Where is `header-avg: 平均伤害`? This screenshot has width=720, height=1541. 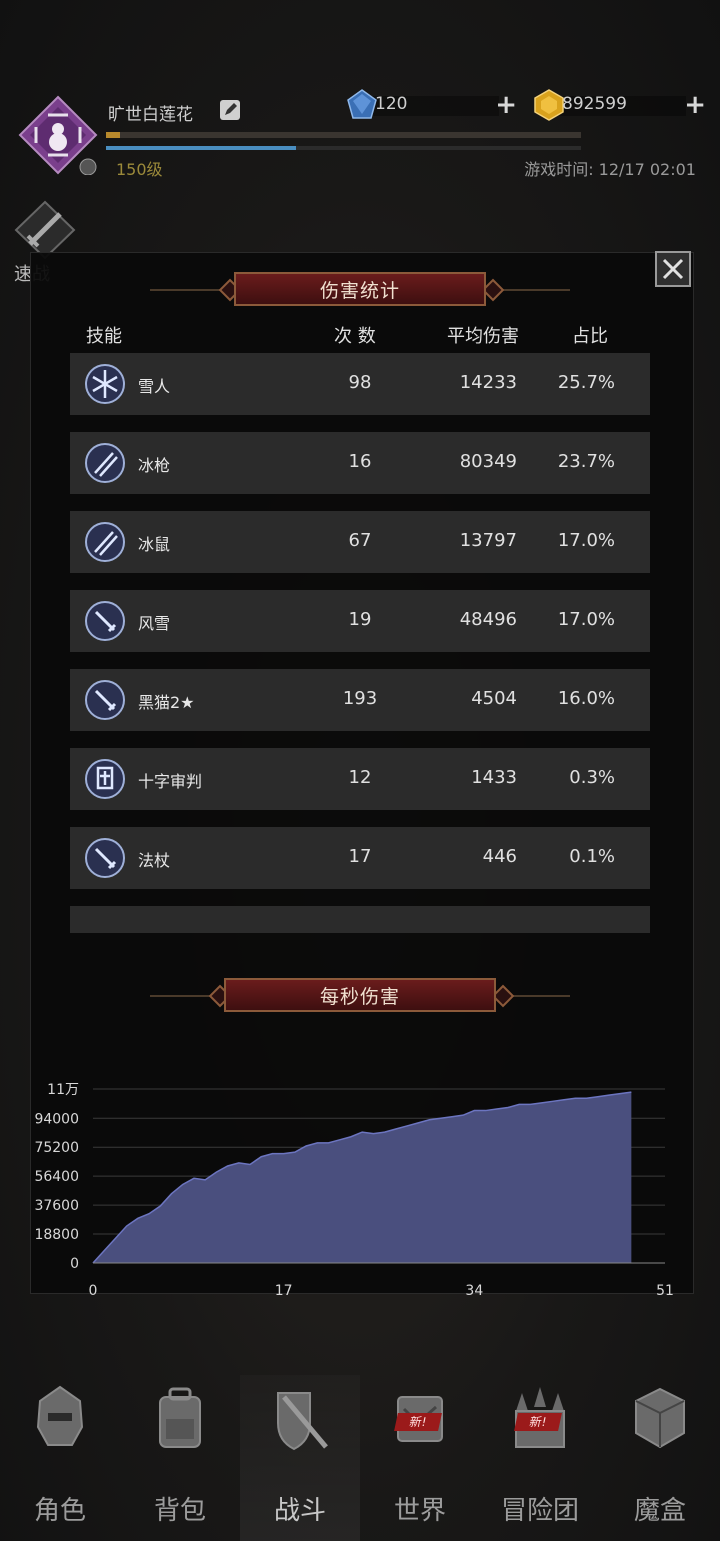
header-avg: 平均伤害 is located at coordinates (483, 336).